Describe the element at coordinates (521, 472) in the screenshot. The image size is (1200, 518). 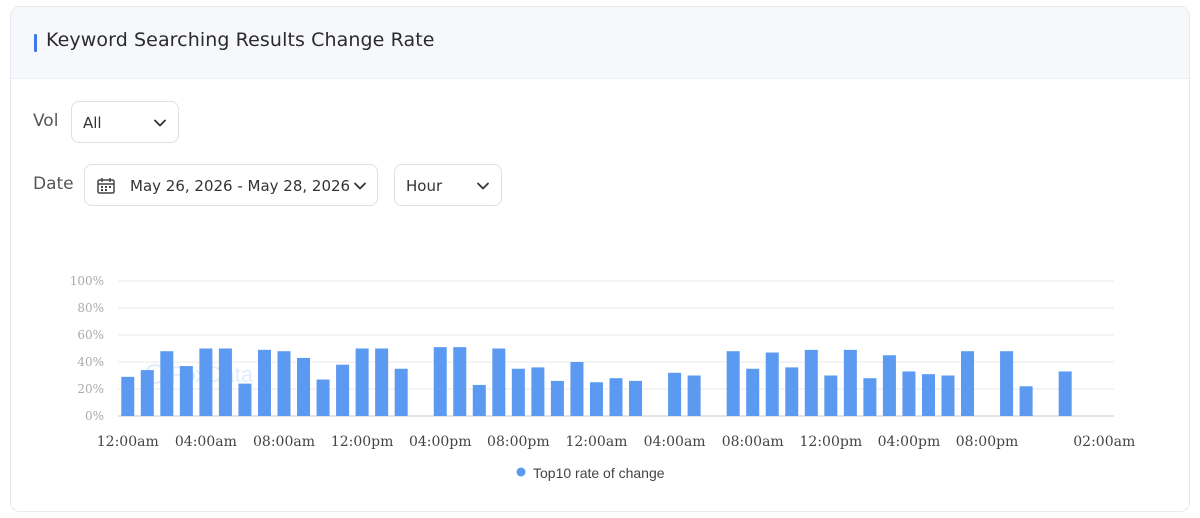
I see `legend-dot-icon` at that location.